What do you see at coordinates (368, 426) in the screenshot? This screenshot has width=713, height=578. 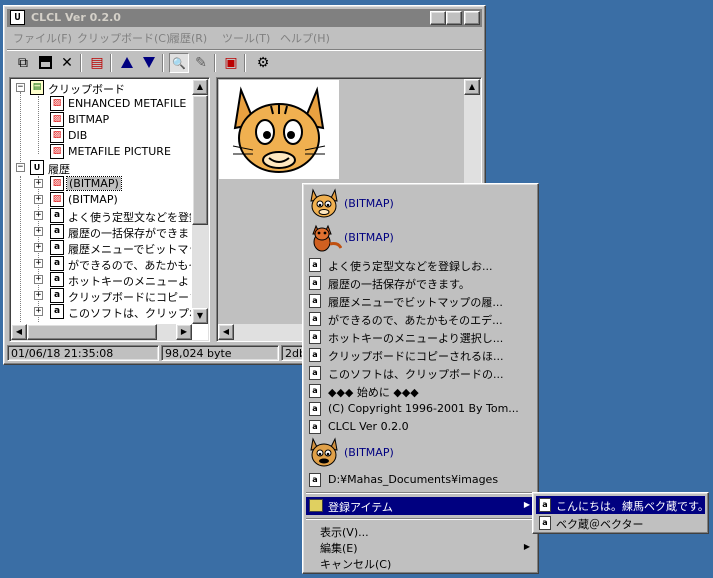 I see `popup-label: CLCL Ver 0.2.0` at bounding box center [368, 426].